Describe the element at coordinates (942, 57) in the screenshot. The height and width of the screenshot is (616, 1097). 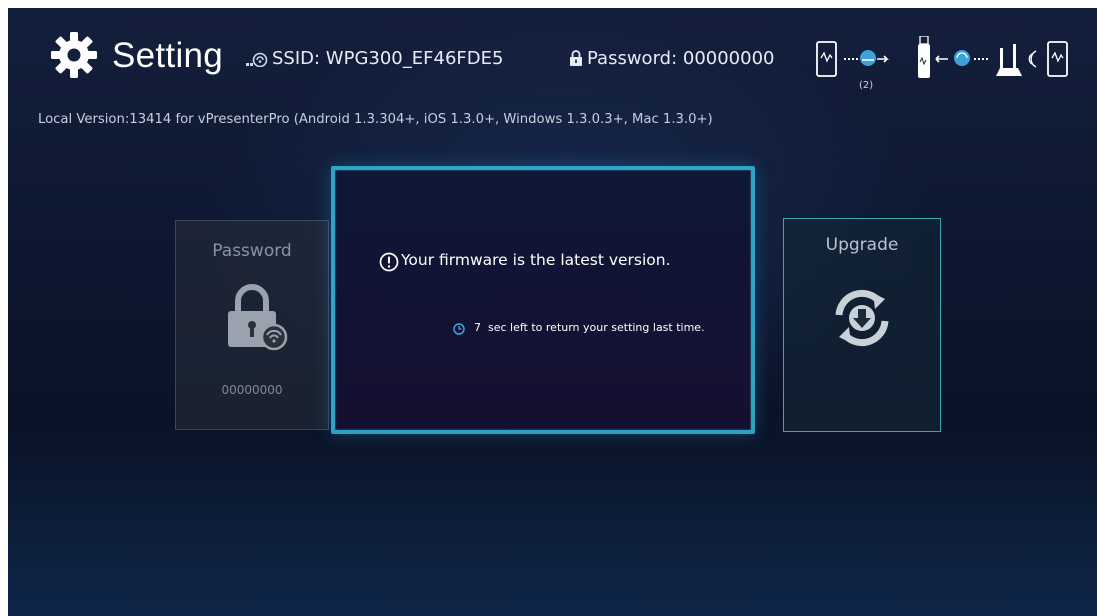
I see `network-topology-icon` at that location.